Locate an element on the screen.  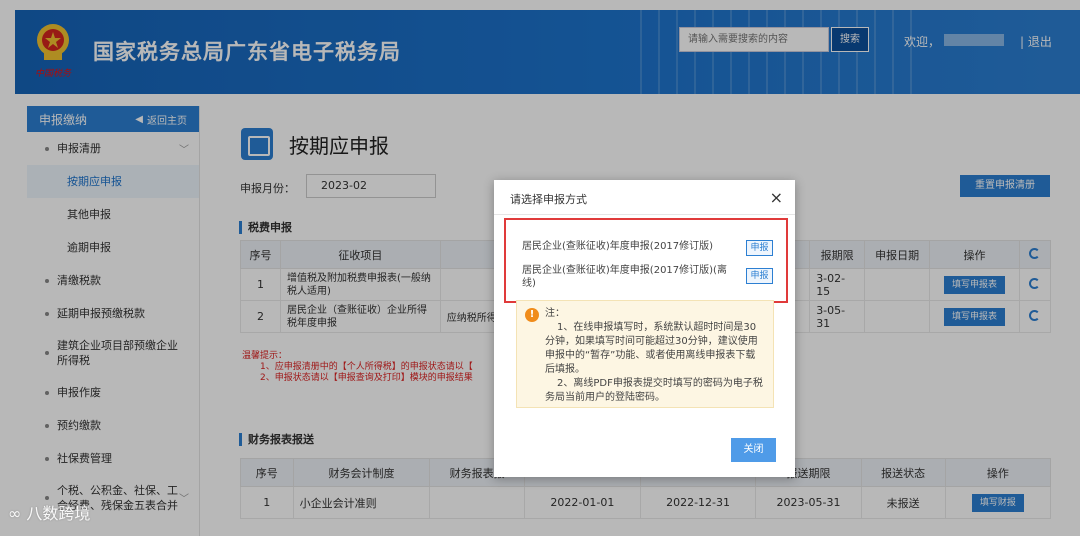
option-online-label: 居民企业(查账征收)年度申报(2017修订版) is located at coordinates (618, 246).